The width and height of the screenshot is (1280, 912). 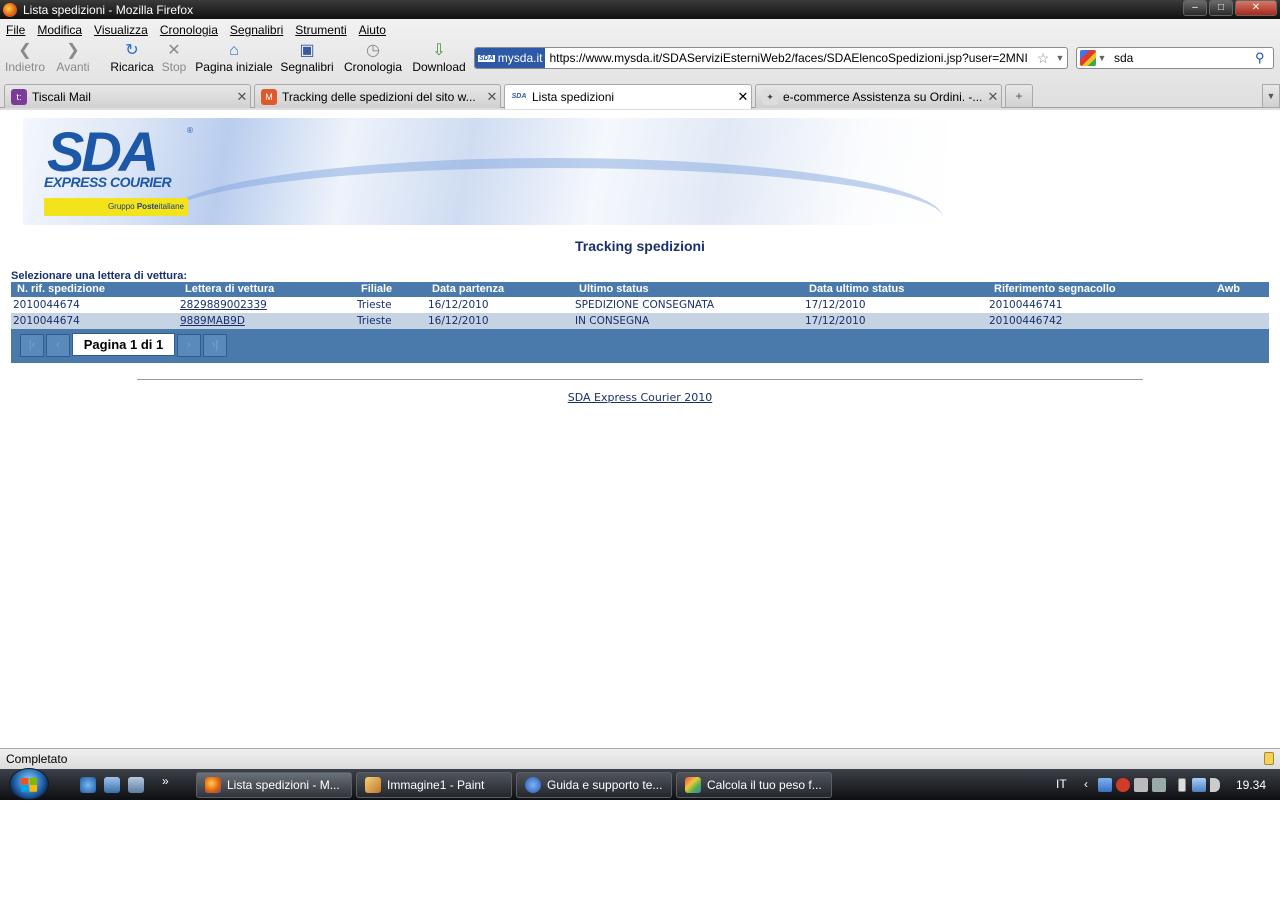 I want to click on footer-divider, so click(x=640, y=379).